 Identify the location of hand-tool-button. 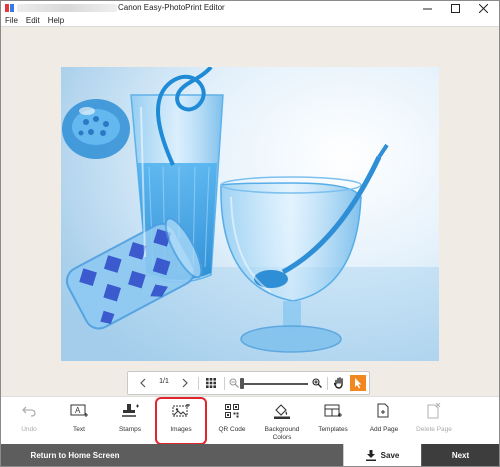
(339, 383).